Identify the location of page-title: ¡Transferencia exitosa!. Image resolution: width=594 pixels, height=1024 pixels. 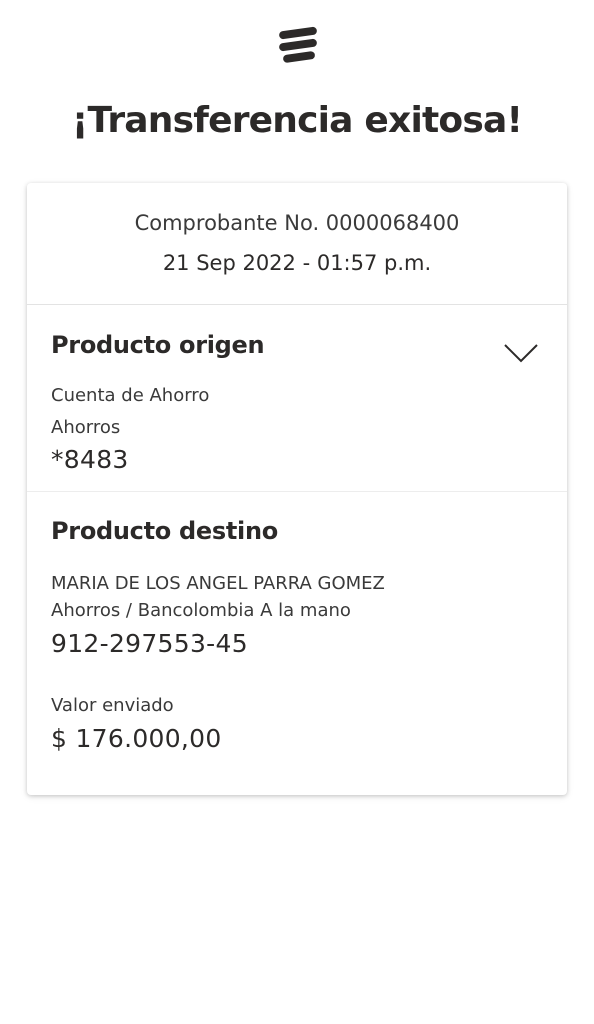
(297, 120).